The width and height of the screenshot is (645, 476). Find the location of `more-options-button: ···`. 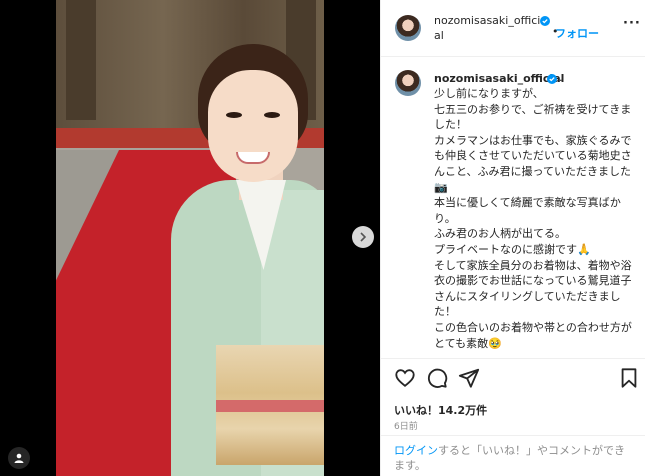

more-options-button: ··· is located at coordinates (632, 23).